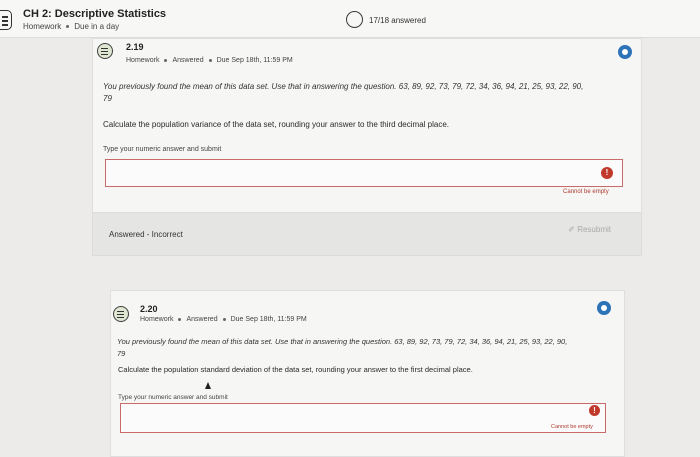  Describe the element at coordinates (95, 14) in the screenshot. I see `assignment-title: CH 2: Descriptive Statistics` at that location.